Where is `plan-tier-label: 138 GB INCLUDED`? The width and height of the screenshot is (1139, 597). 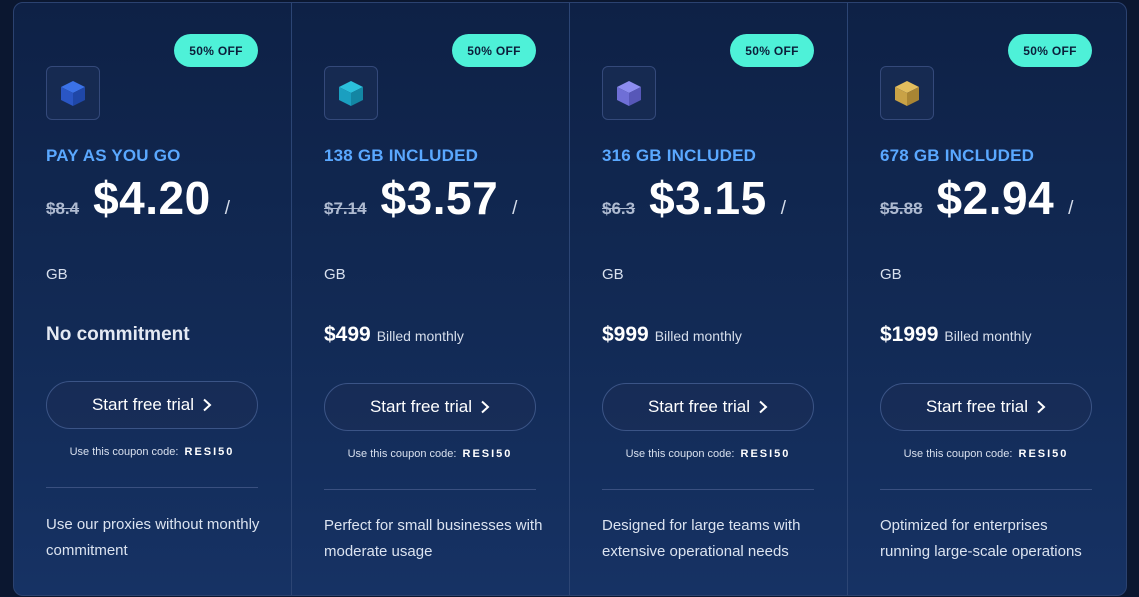
plan-tier-label: 138 GB INCLUDED is located at coordinates (401, 155).